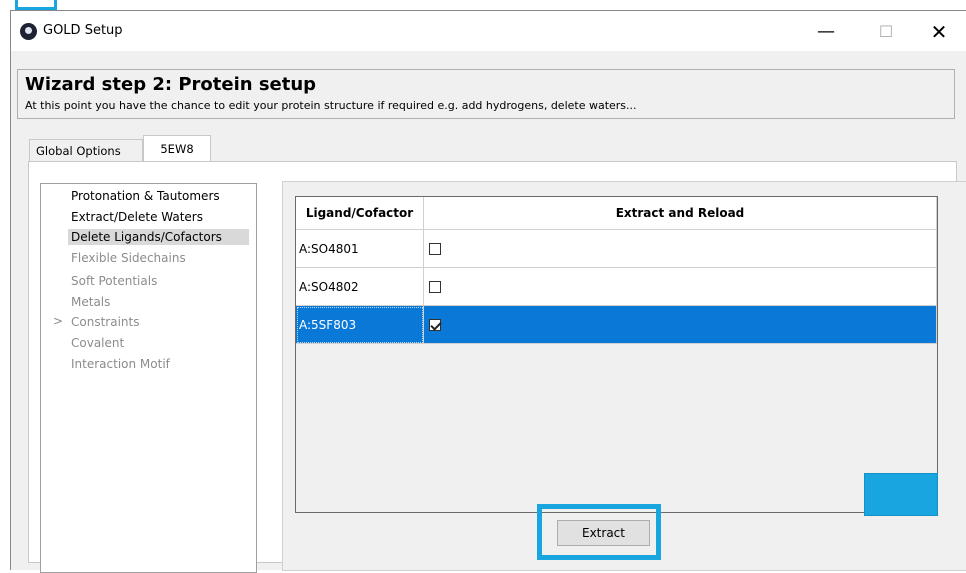 The image size is (966, 573). Describe the element at coordinates (603, 533) in the screenshot. I see `extract-button: Extract` at that location.